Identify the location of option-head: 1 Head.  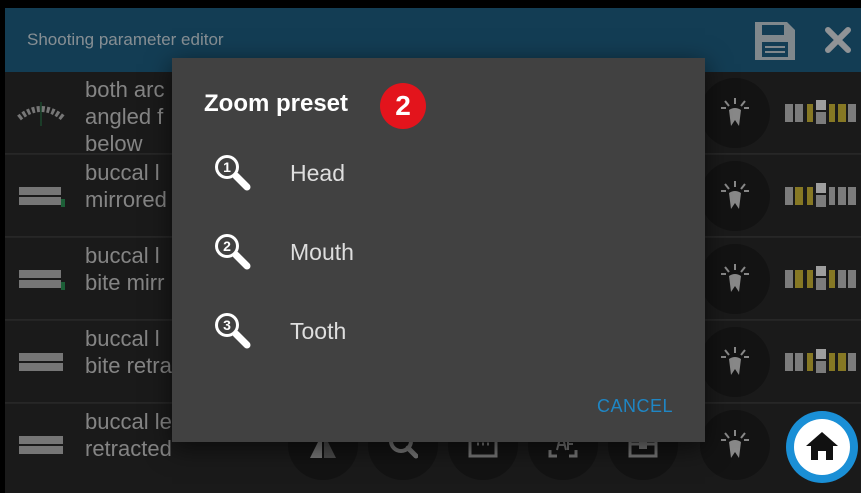
(438, 172).